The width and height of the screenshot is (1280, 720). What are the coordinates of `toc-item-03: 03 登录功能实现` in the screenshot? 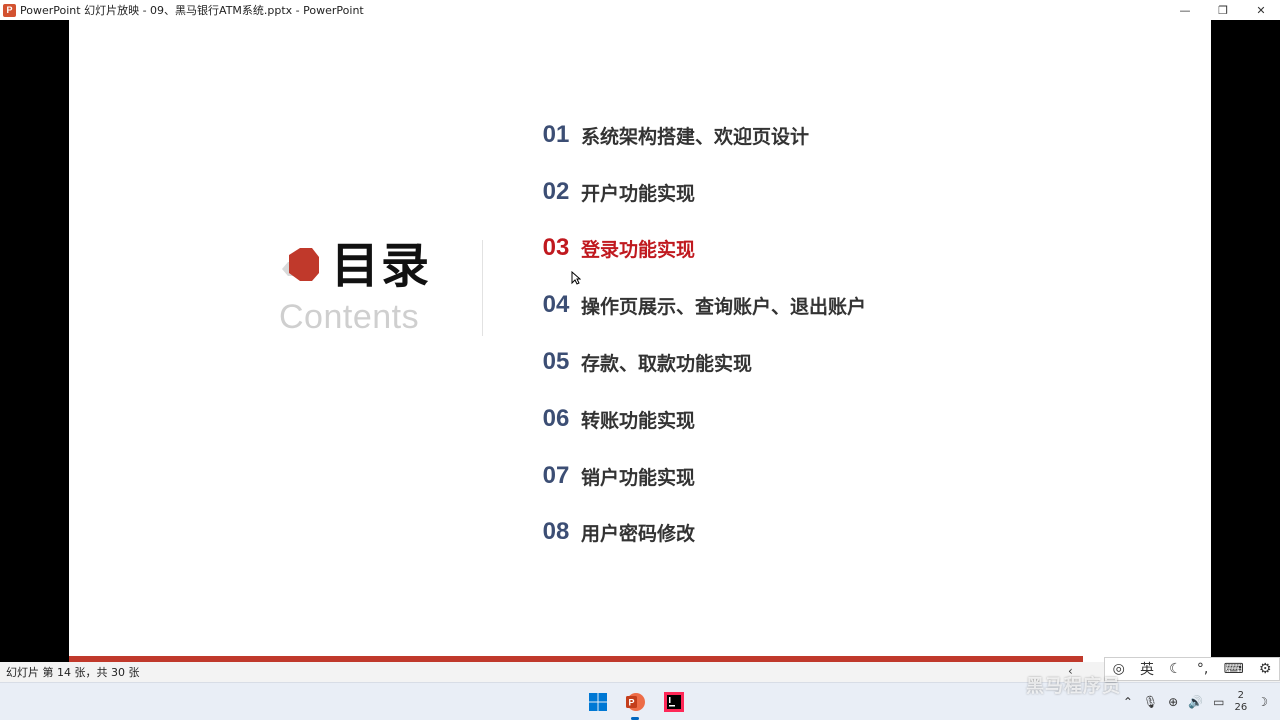 It's located at (613, 248).